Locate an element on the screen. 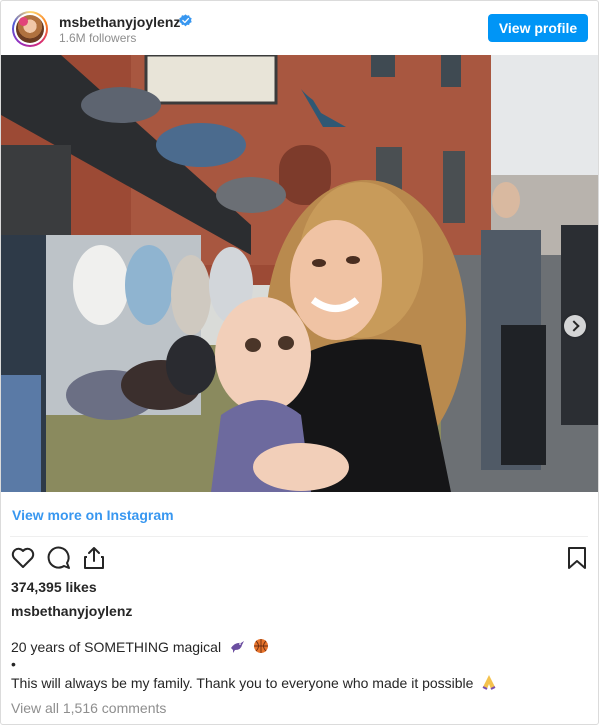 This screenshot has width=599, height=725. bird-emoji-icon is located at coordinates (237, 647).